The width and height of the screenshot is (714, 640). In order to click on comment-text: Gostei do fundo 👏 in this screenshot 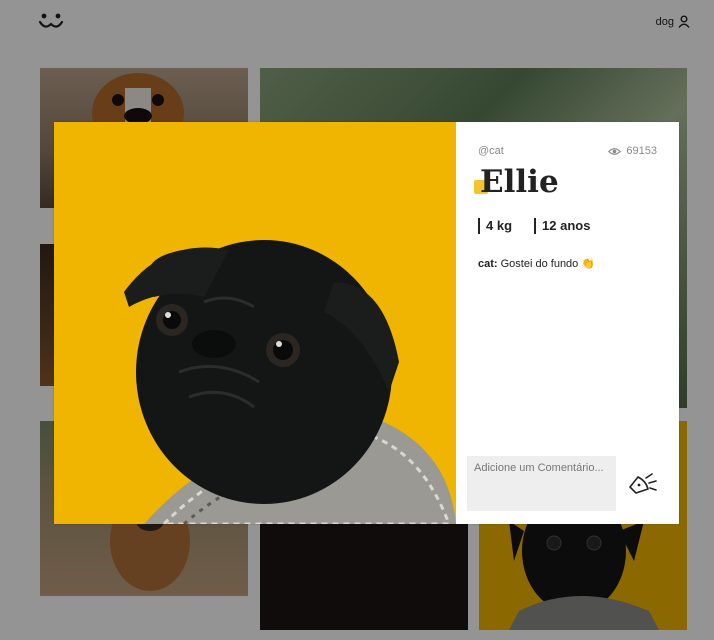, I will do `click(548, 264)`.